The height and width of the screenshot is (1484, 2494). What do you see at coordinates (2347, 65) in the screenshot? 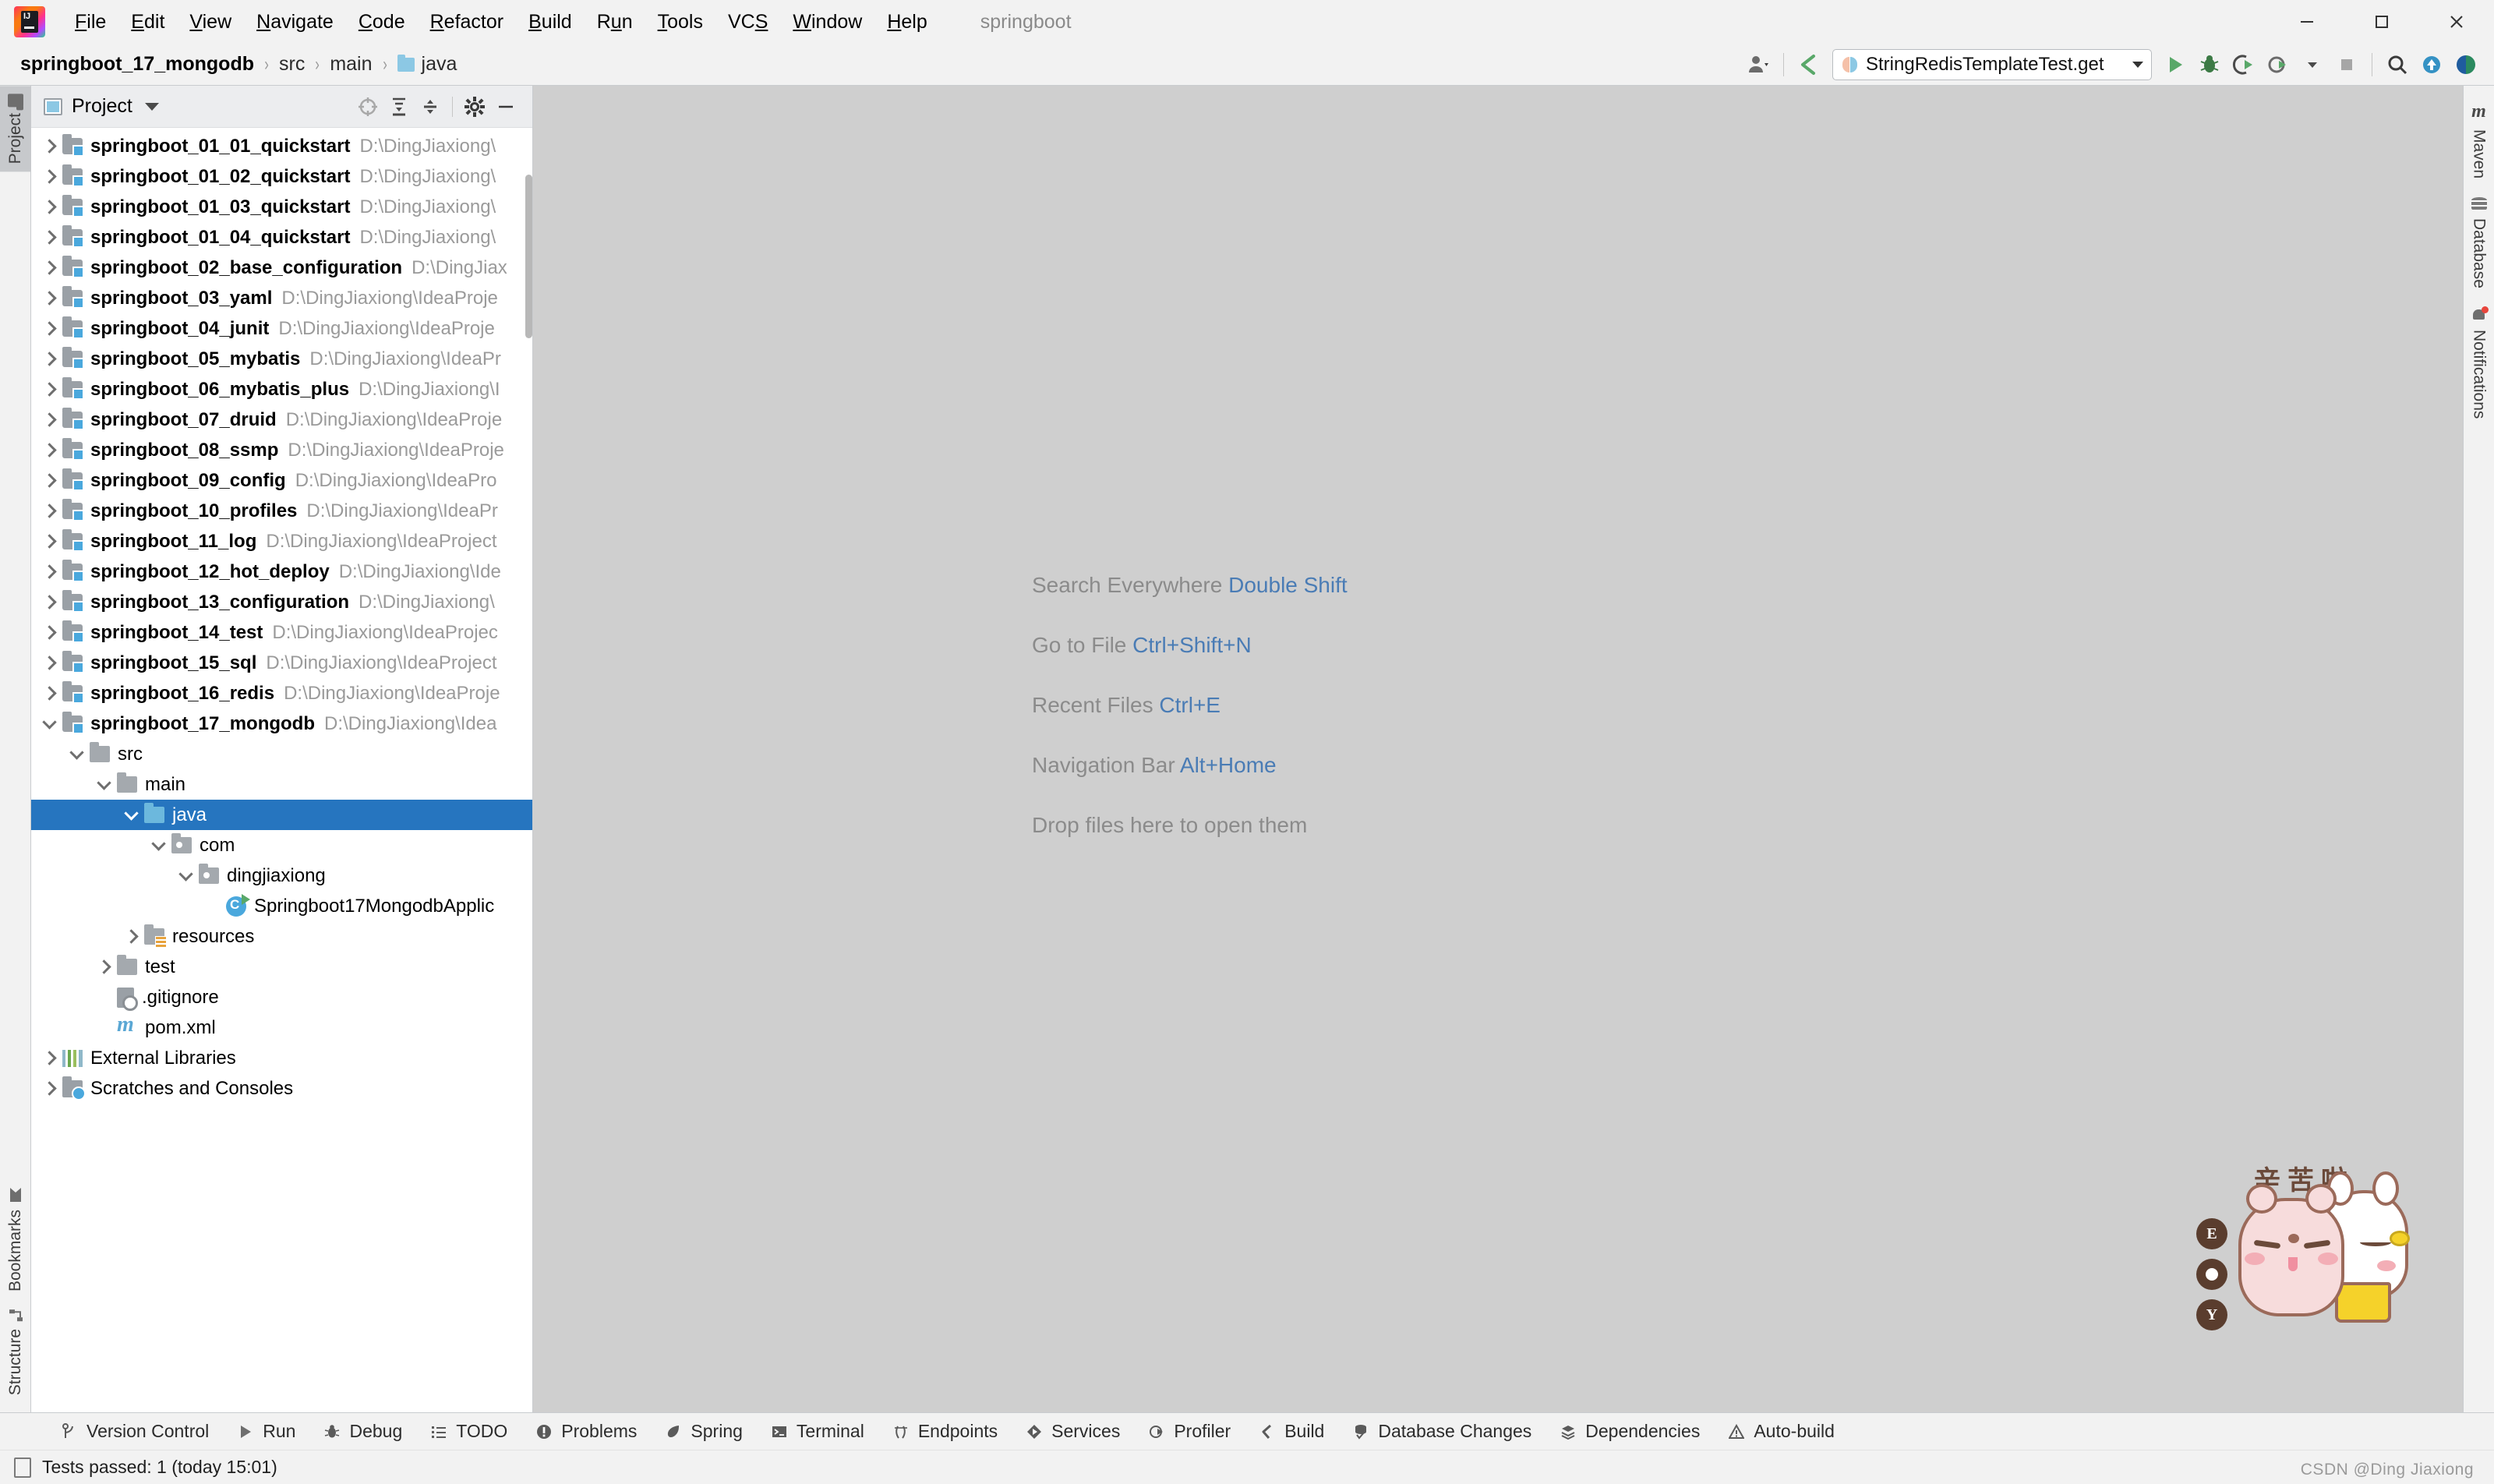
I see `stop-button` at bounding box center [2347, 65].